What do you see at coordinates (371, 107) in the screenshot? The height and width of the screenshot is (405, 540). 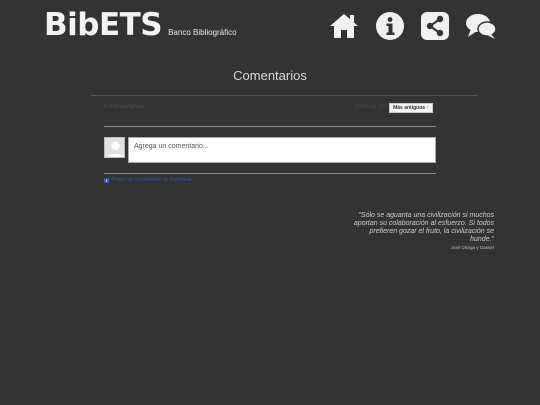 I see `sort-label: Ordenar por` at bounding box center [371, 107].